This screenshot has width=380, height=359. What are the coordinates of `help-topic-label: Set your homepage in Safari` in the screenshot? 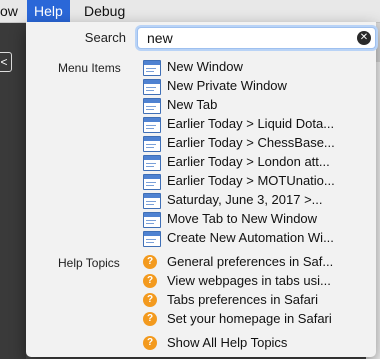 It's located at (249, 318).